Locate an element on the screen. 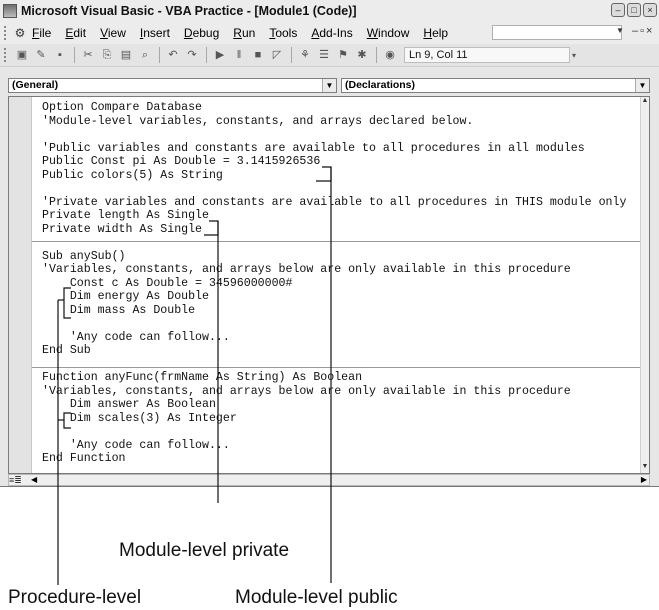 This screenshot has height=610, width=659. code-line: Public Const pi As Double = 3.1415926536 is located at coordinates (334, 162).